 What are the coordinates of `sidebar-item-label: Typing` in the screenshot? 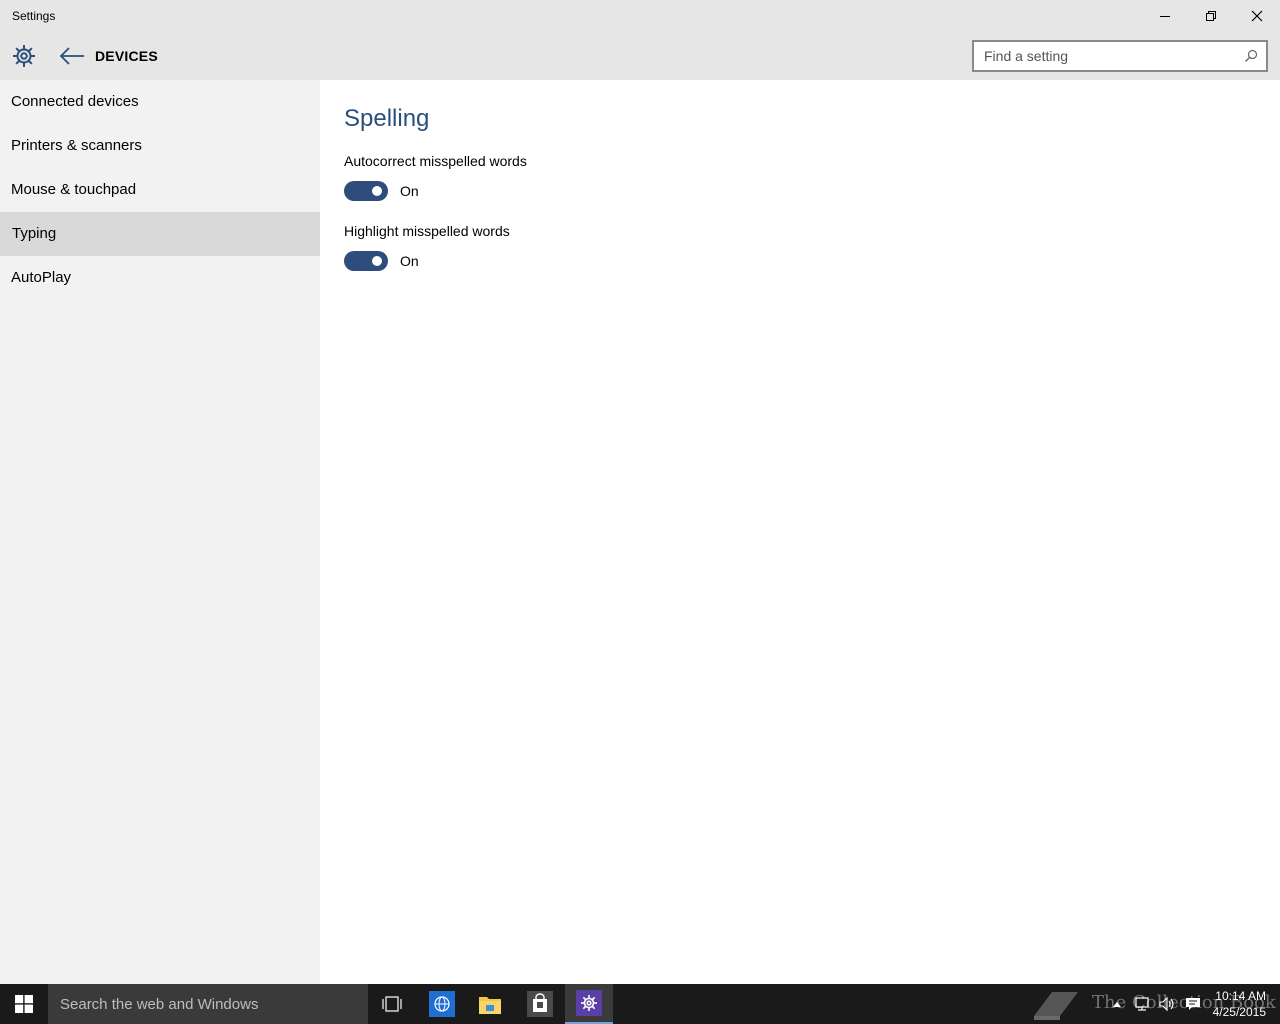 It's located at (34, 233).